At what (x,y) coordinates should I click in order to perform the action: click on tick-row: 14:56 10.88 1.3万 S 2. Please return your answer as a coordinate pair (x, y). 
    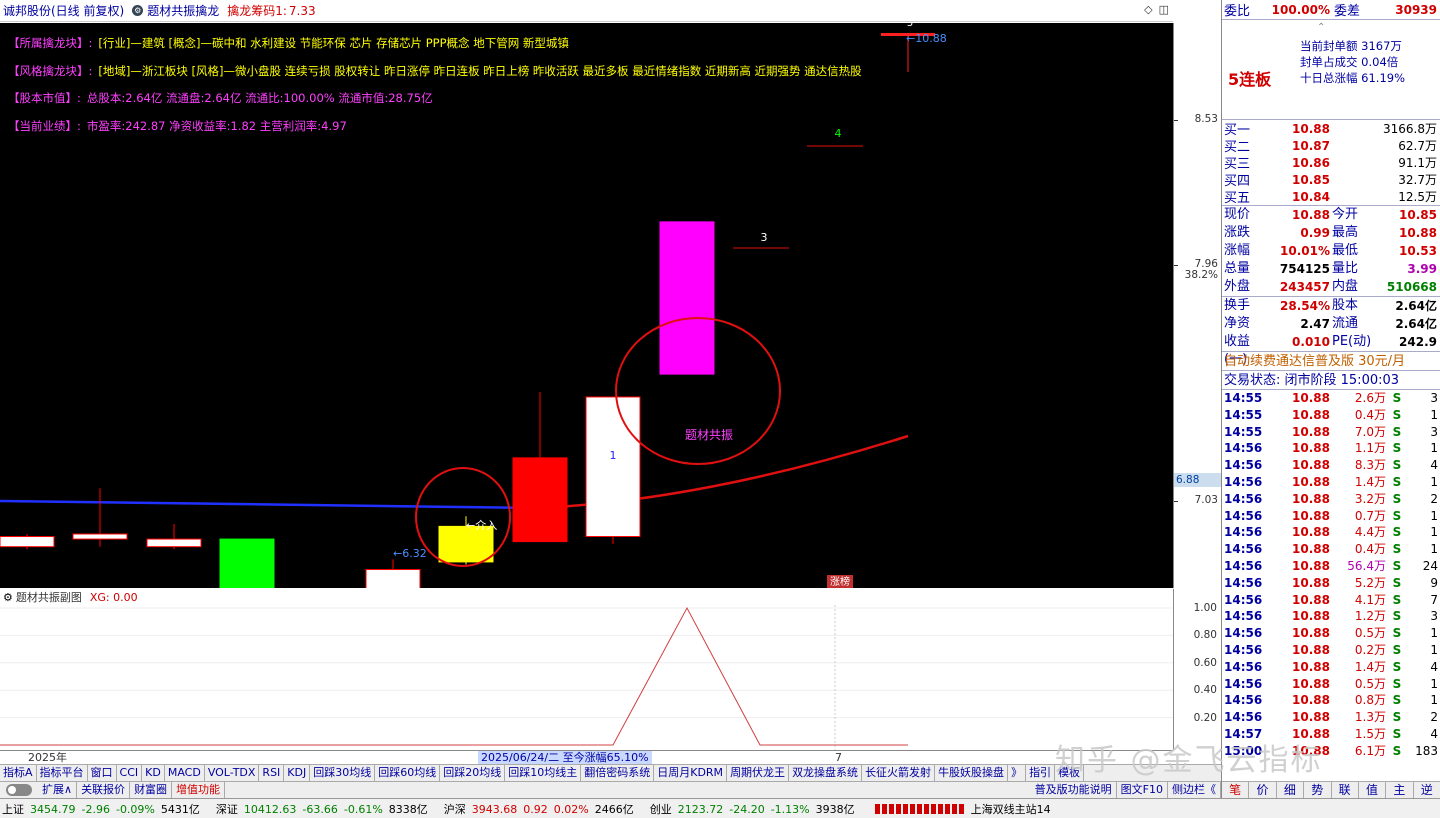
    Looking at the image, I should click on (1331, 717).